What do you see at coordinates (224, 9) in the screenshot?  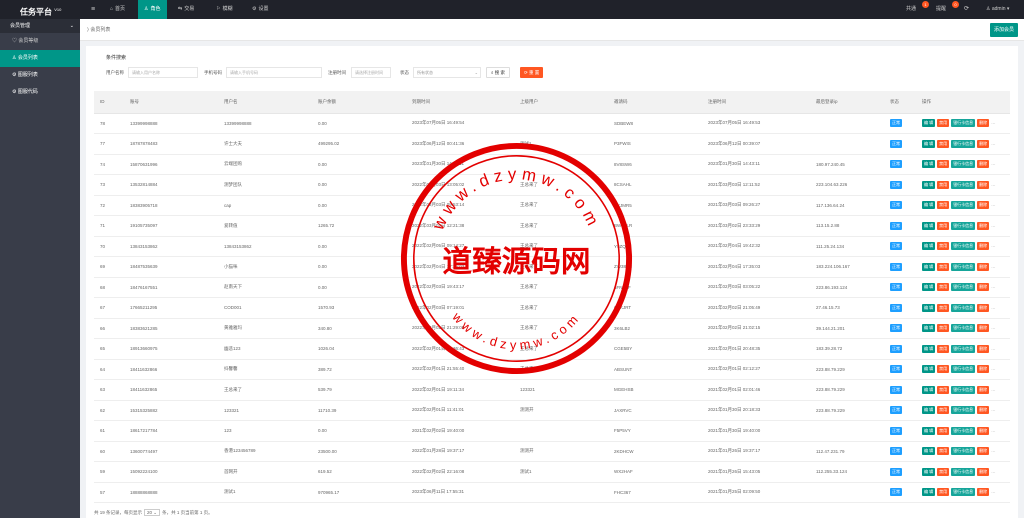 I see `nav-blur: ⚐ 模糊` at bounding box center [224, 9].